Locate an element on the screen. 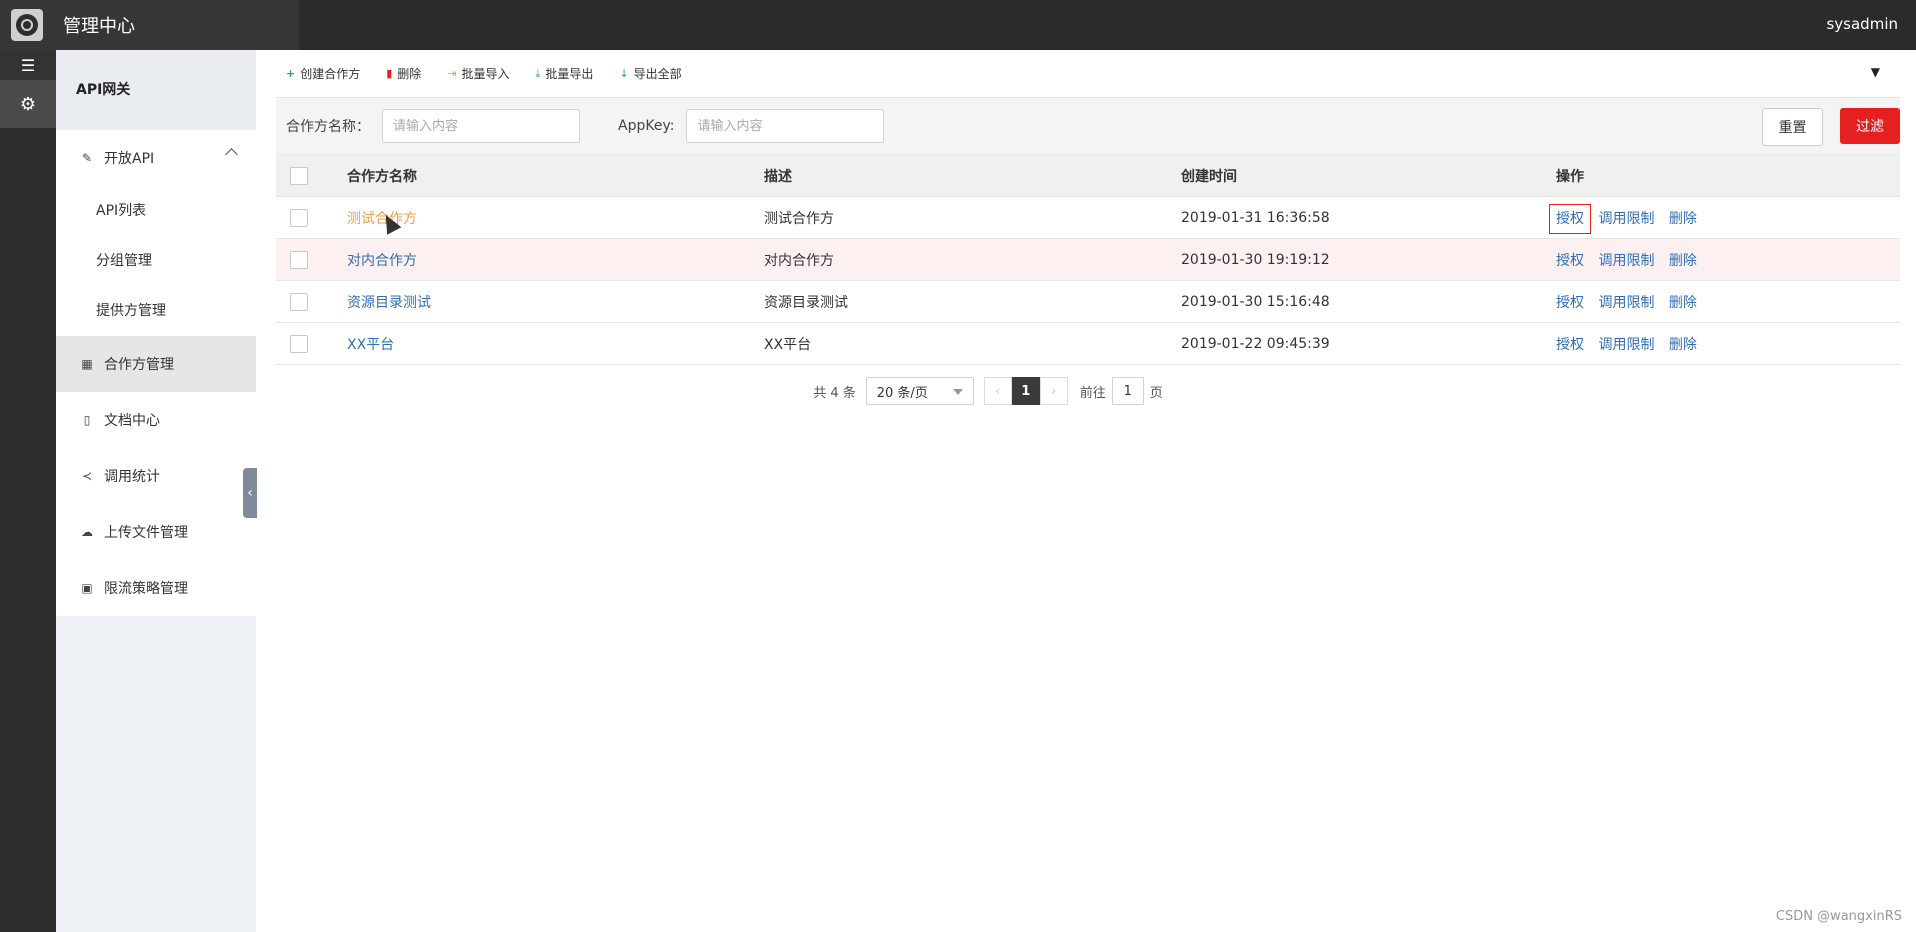 The width and height of the screenshot is (1916, 932). sidebar-item-api-list: API列表 is located at coordinates (156, 211).